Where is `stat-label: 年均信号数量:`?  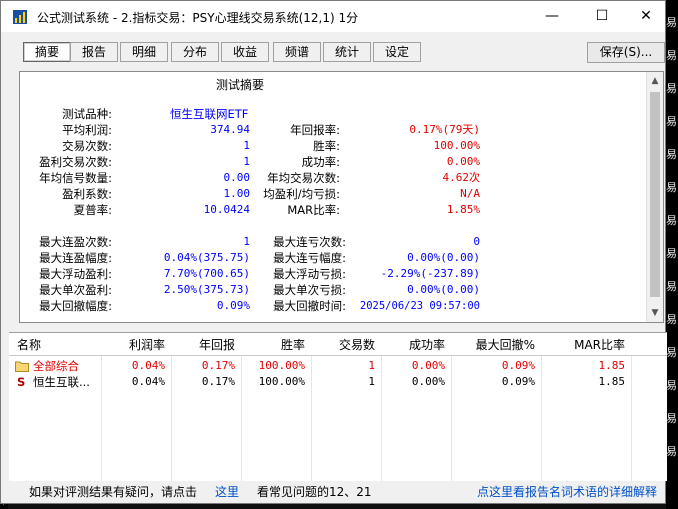 stat-label: 年均信号数量: is located at coordinates (75, 178).